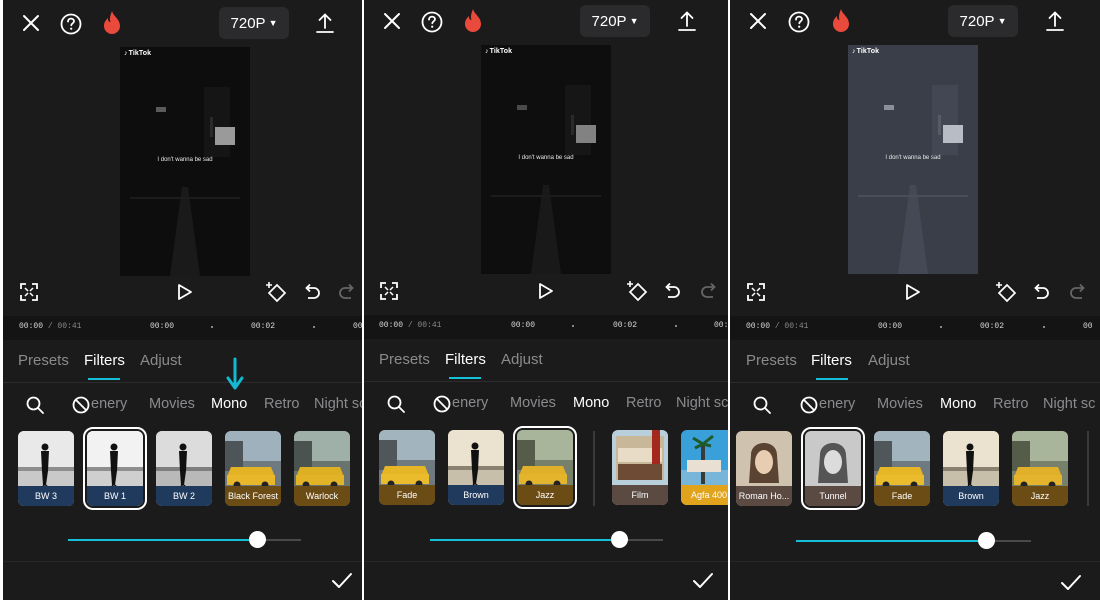 The width and height of the screenshot is (1100, 600). What do you see at coordinates (833, 468) in the screenshot?
I see `filter-thumbnail-selected: Tunnel` at bounding box center [833, 468].